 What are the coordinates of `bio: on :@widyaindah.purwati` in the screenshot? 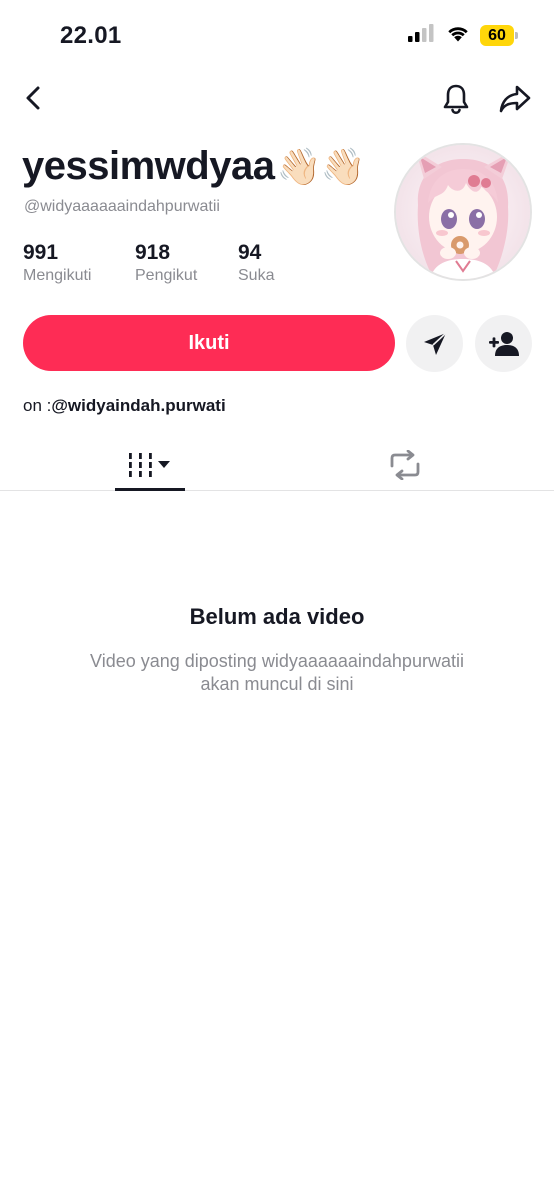 It's located at (124, 406).